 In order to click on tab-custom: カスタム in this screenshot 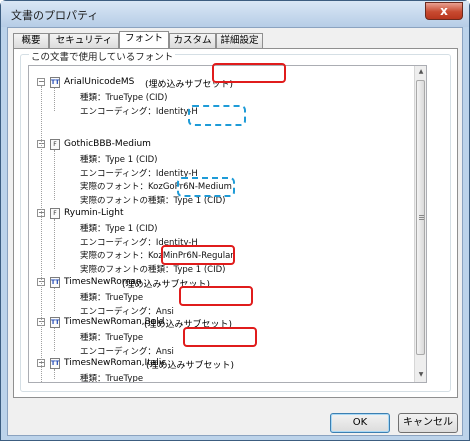, I will do `click(192, 40)`.